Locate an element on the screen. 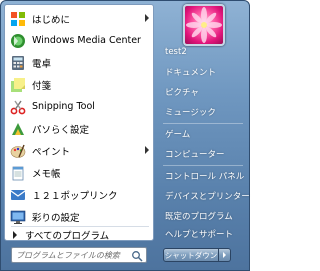 This screenshot has height=271, width=320. program-item-pasoraku-settings: パソらく設定 is located at coordinates (79, 128).